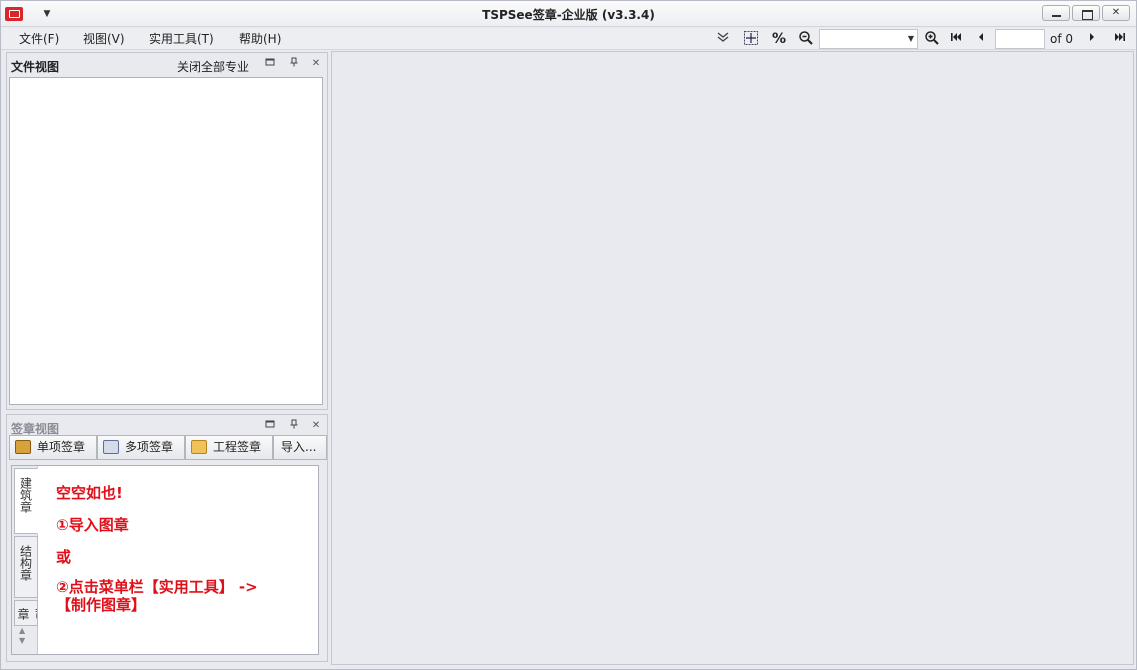  What do you see at coordinates (779, 39) in the screenshot?
I see `percent-button: %` at bounding box center [779, 39].